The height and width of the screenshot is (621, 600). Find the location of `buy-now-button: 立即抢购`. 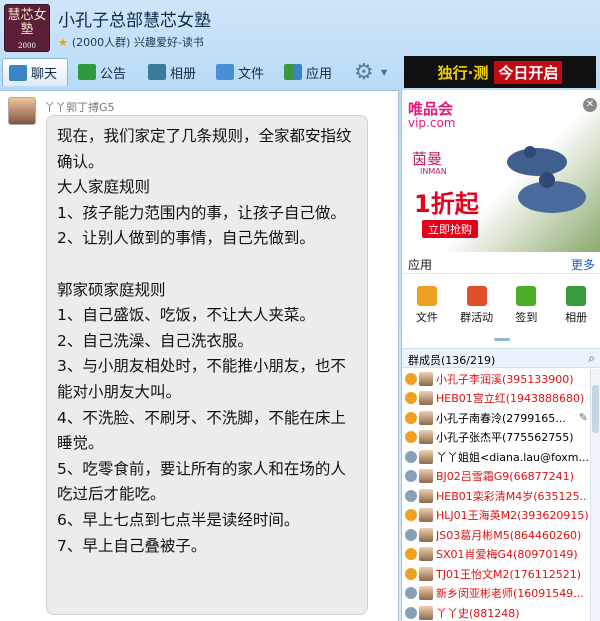

buy-now-button: 立即抢购 is located at coordinates (450, 229).